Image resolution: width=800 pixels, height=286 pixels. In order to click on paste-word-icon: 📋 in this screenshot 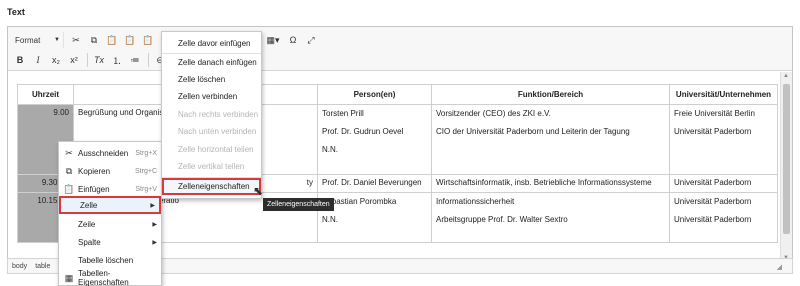, I will do `click(148, 40)`.